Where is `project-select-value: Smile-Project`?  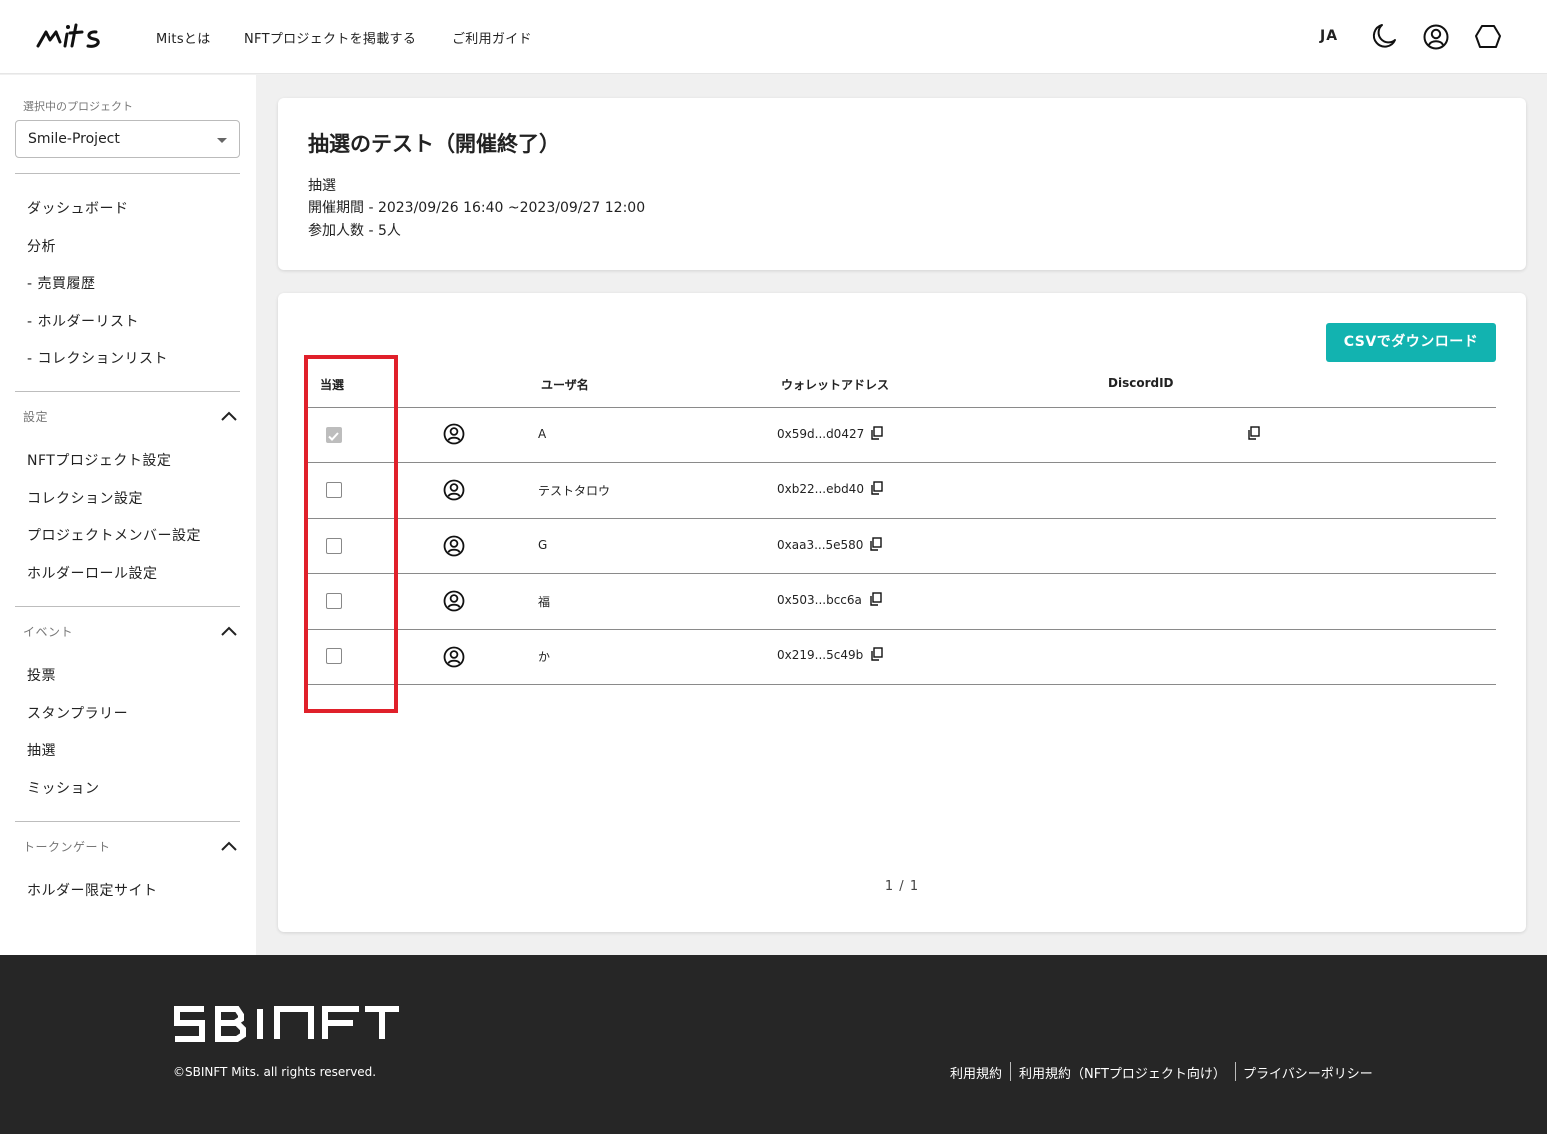
project-select-value: Smile-Project is located at coordinates (74, 139).